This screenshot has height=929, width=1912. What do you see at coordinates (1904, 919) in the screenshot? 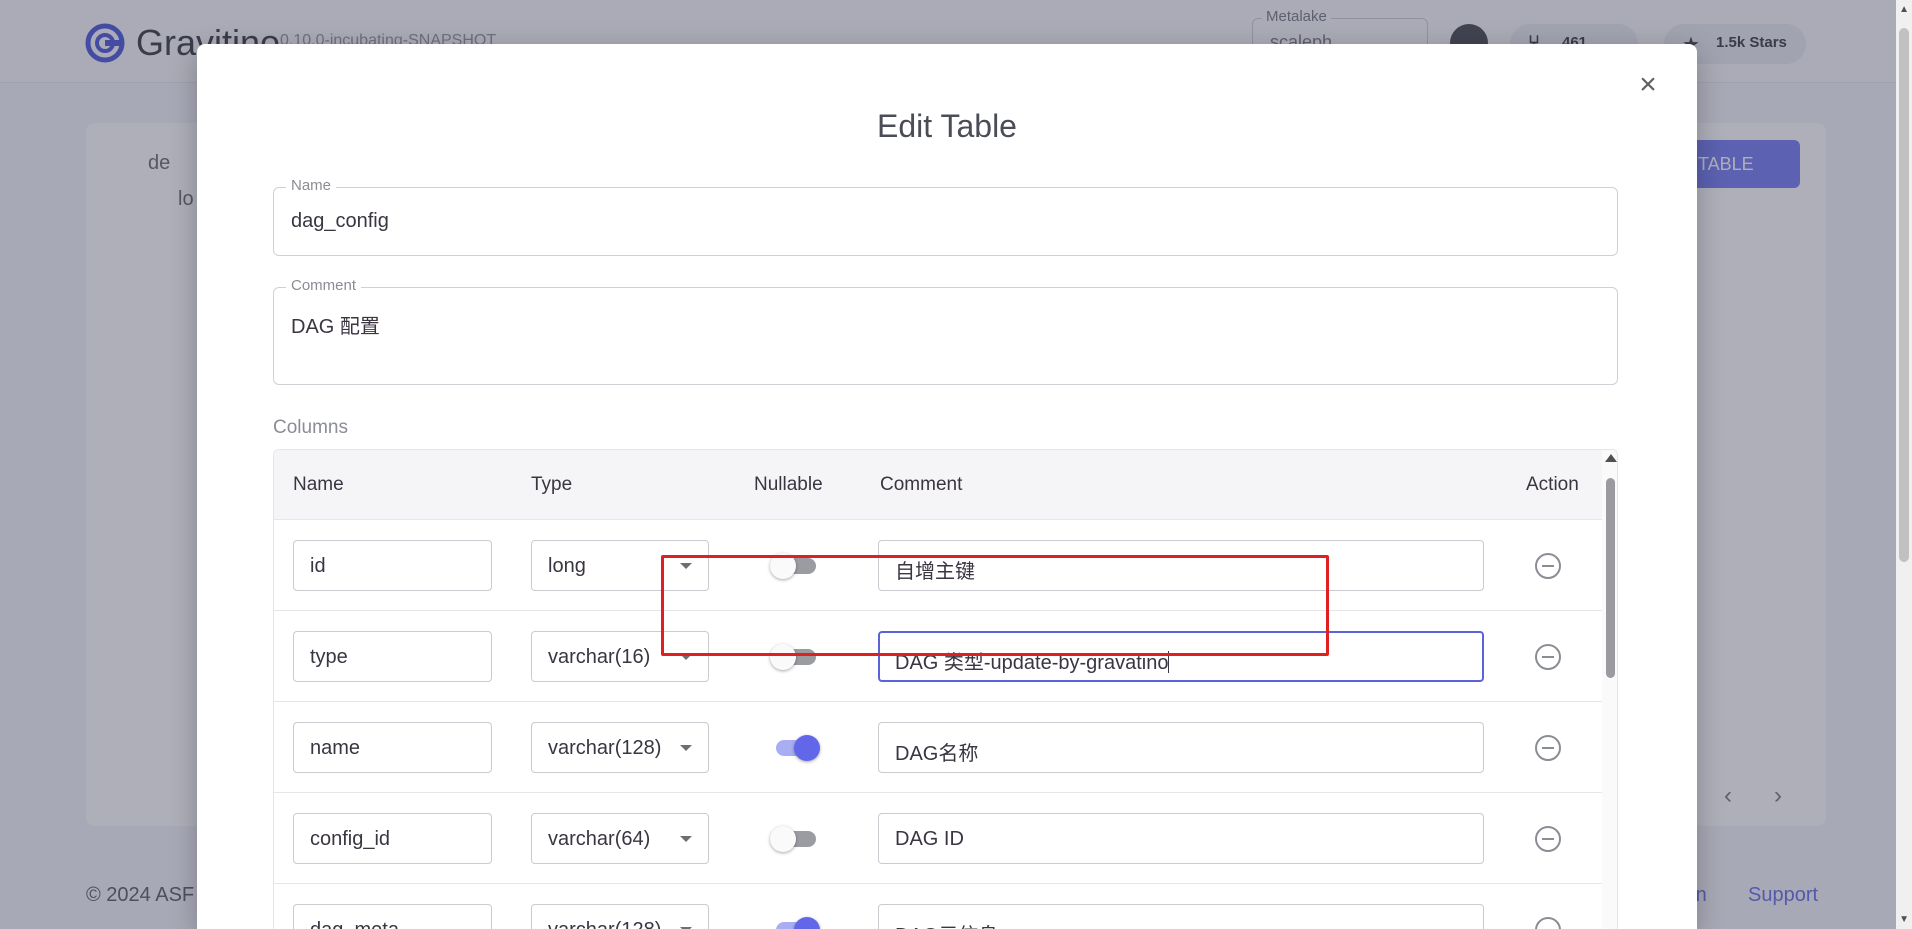
I see `scroll-down-icon: ▼` at bounding box center [1904, 919].